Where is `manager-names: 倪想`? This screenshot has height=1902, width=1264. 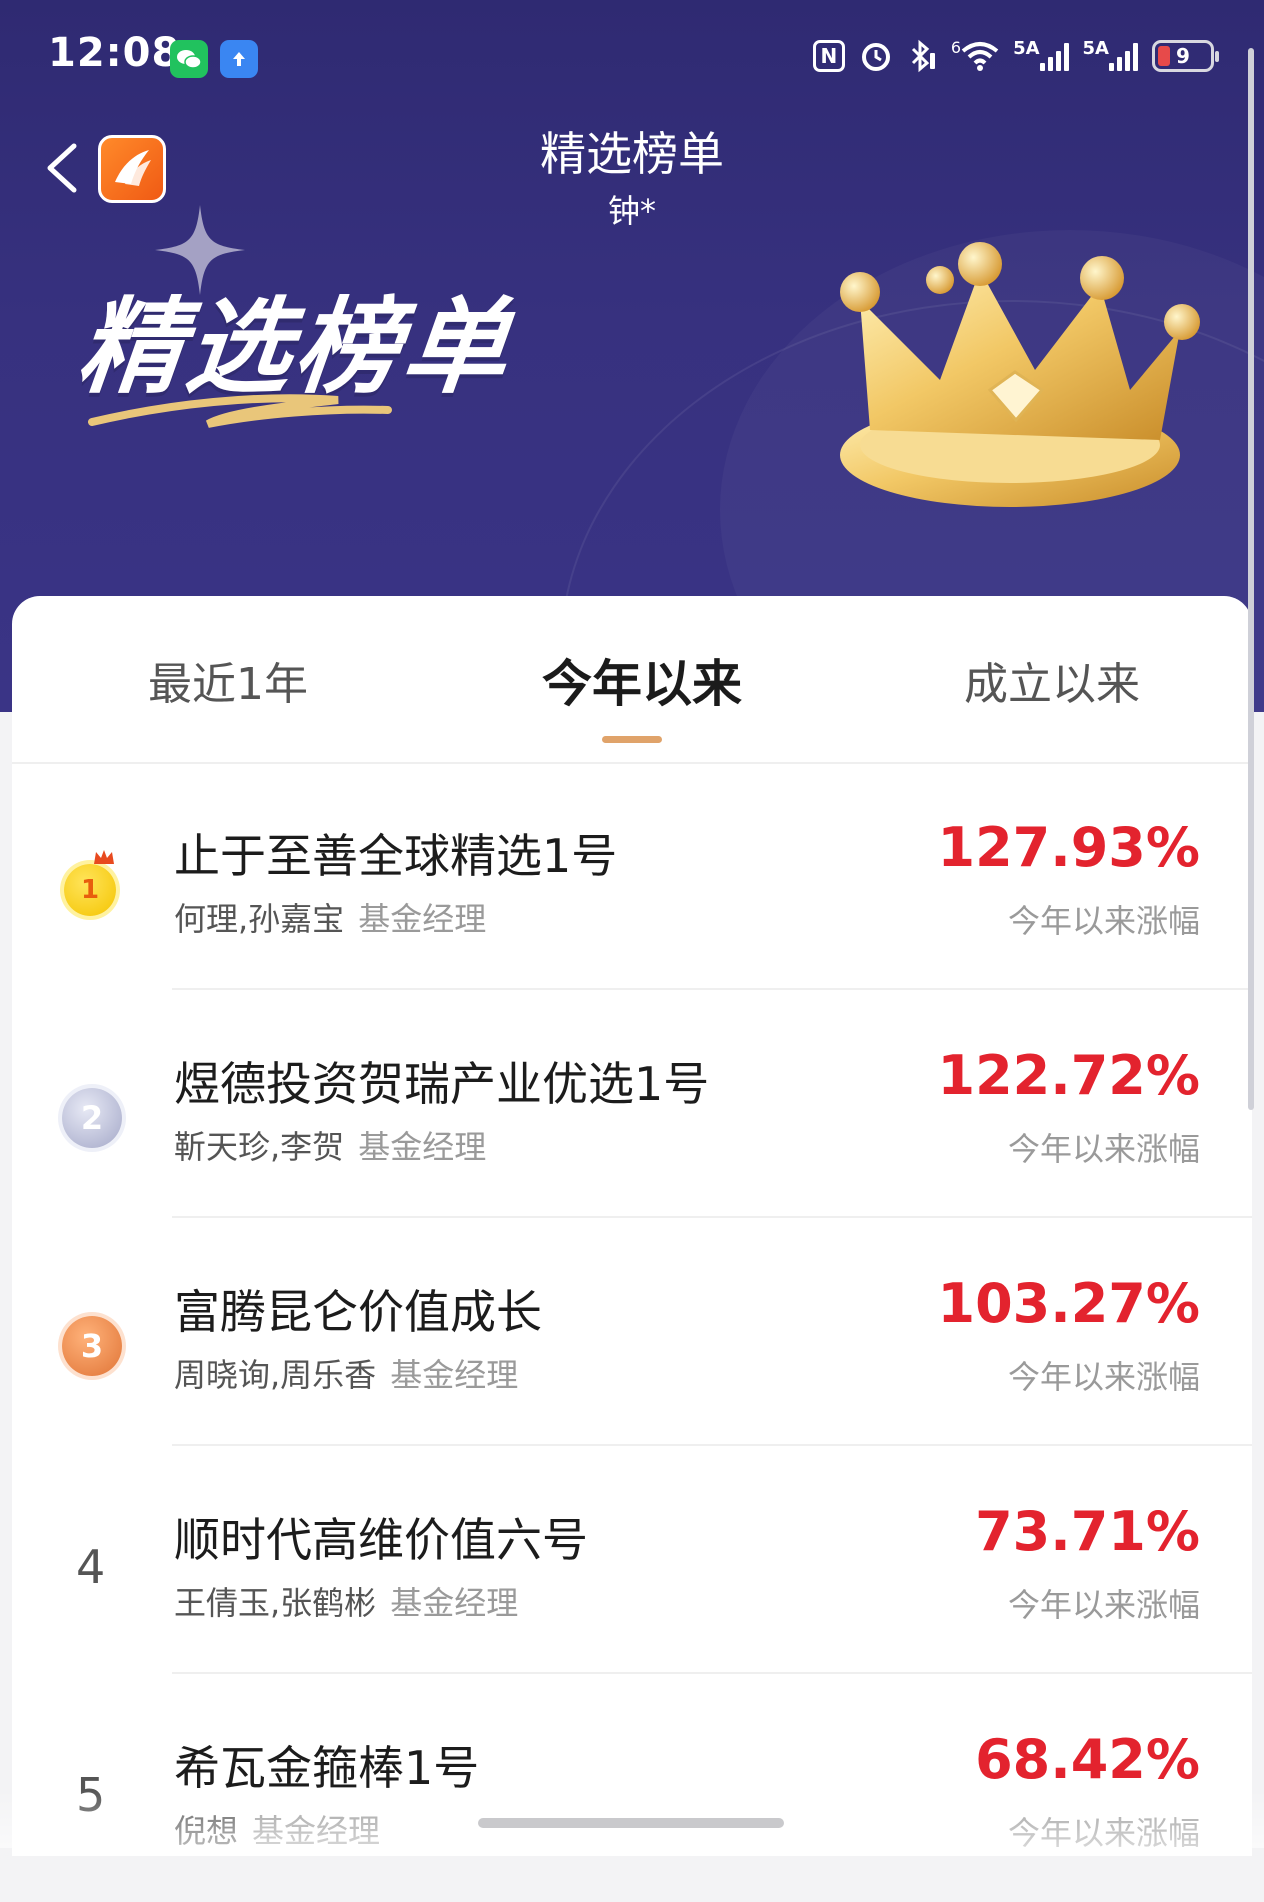 manager-names: 倪想 is located at coordinates (206, 1831).